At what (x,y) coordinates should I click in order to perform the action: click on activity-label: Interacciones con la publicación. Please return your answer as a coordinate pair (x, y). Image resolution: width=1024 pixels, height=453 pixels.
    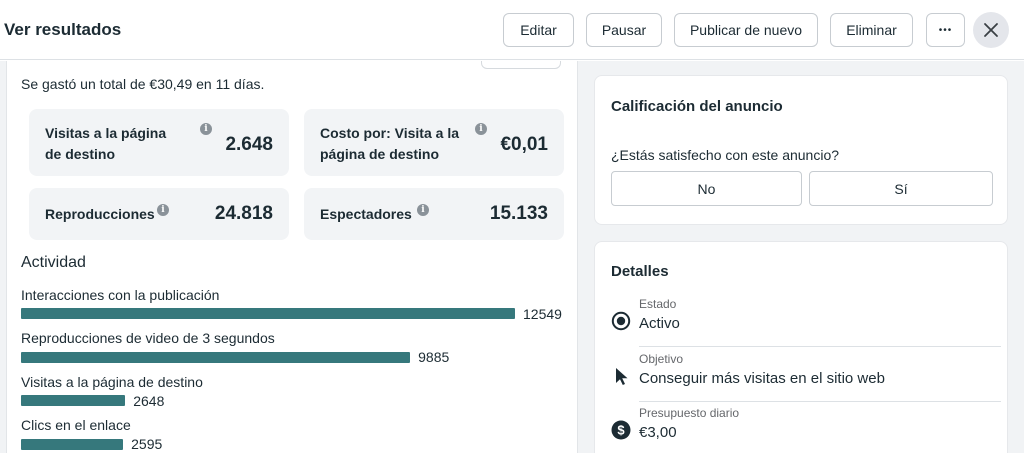
    Looking at the image, I should click on (120, 295).